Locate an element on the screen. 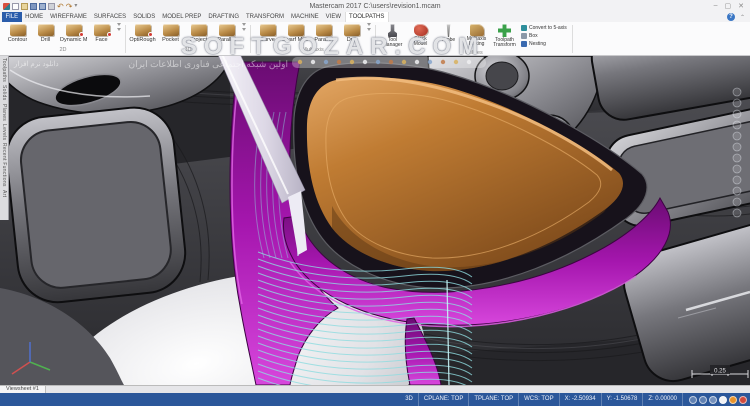 Image resolution: width=750 pixels, height=406 pixels. panel-tab-planes: Planes is located at coordinates (4, 112).